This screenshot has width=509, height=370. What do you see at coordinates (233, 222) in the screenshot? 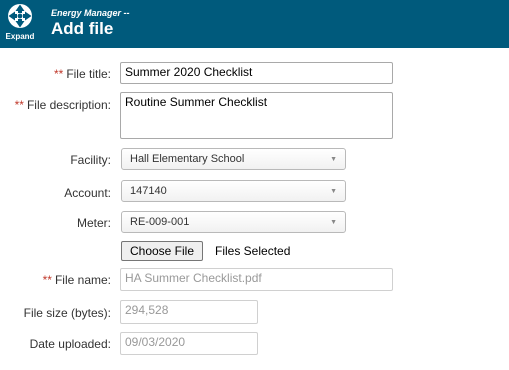
I see `meter-select: RE-009-001 ▼` at bounding box center [233, 222].